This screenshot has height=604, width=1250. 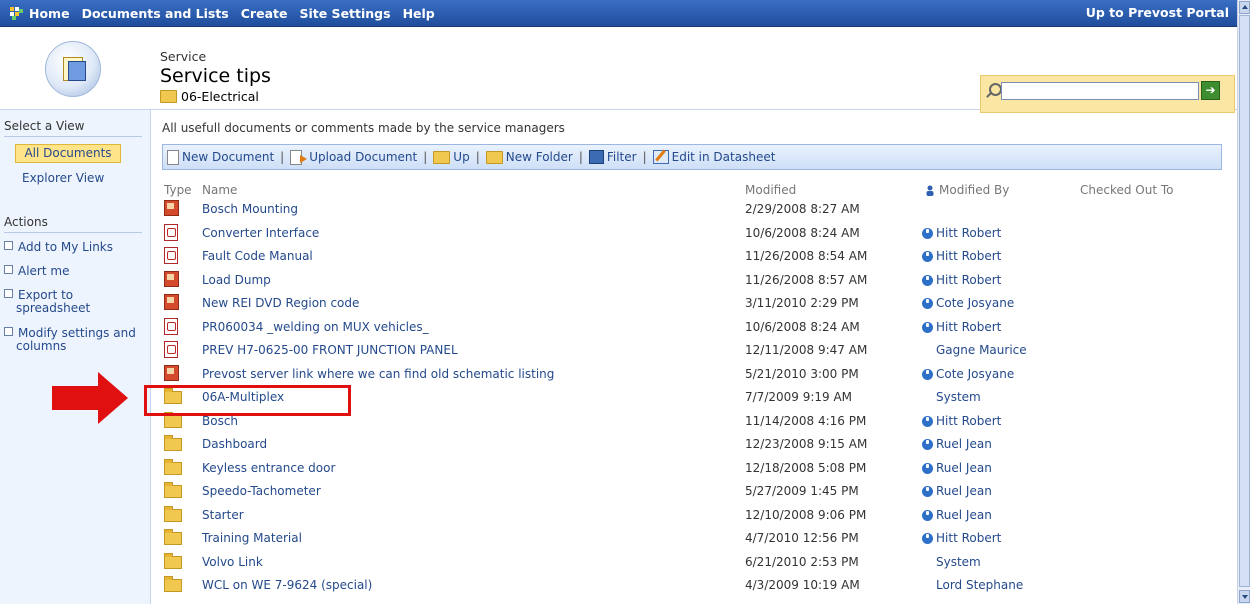 I want to click on new-document-button: New Document, so click(x=220, y=157).